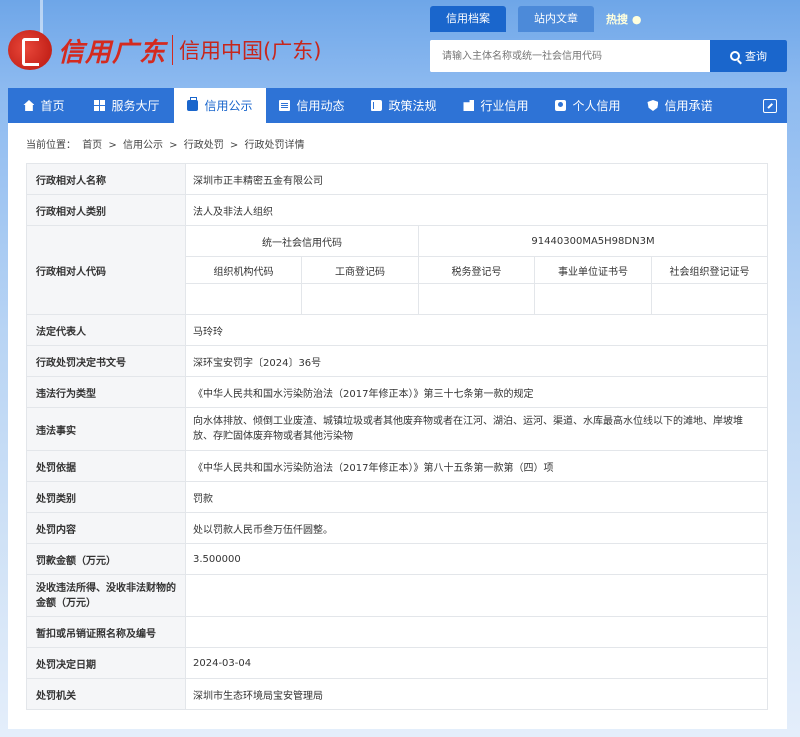  Describe the element at coordinates (608, 39) in the screenshot. I see `search-area: 信用档案 站内文章 热搜 ● 查询` at that location.